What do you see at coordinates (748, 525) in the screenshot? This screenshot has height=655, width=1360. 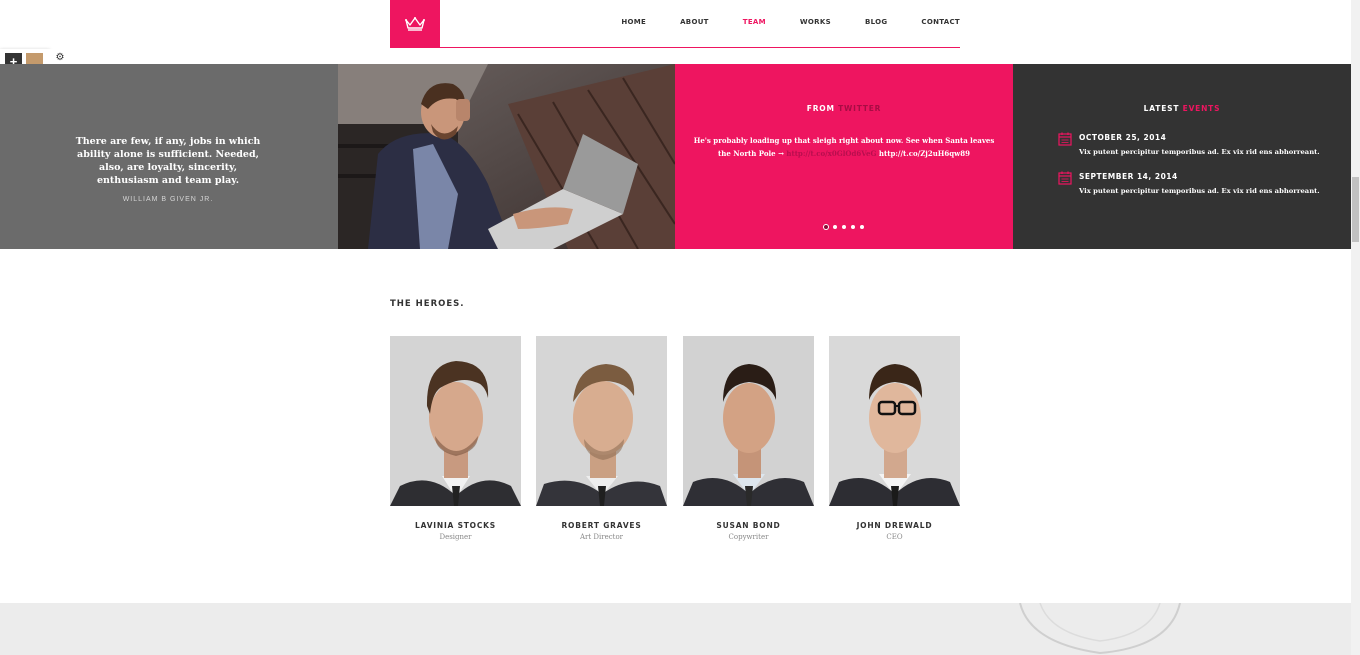 I see `team-member-name: SUSAN BOND` at bounding box center [748, 525].